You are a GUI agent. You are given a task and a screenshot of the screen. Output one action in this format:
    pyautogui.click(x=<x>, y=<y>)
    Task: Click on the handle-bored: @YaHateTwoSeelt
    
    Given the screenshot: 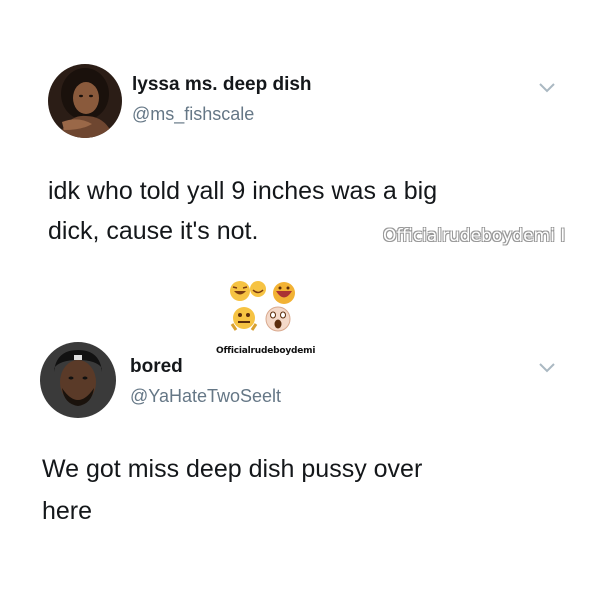 What is the action you would take?
    pyautogui.click(x=205, y=396)
    